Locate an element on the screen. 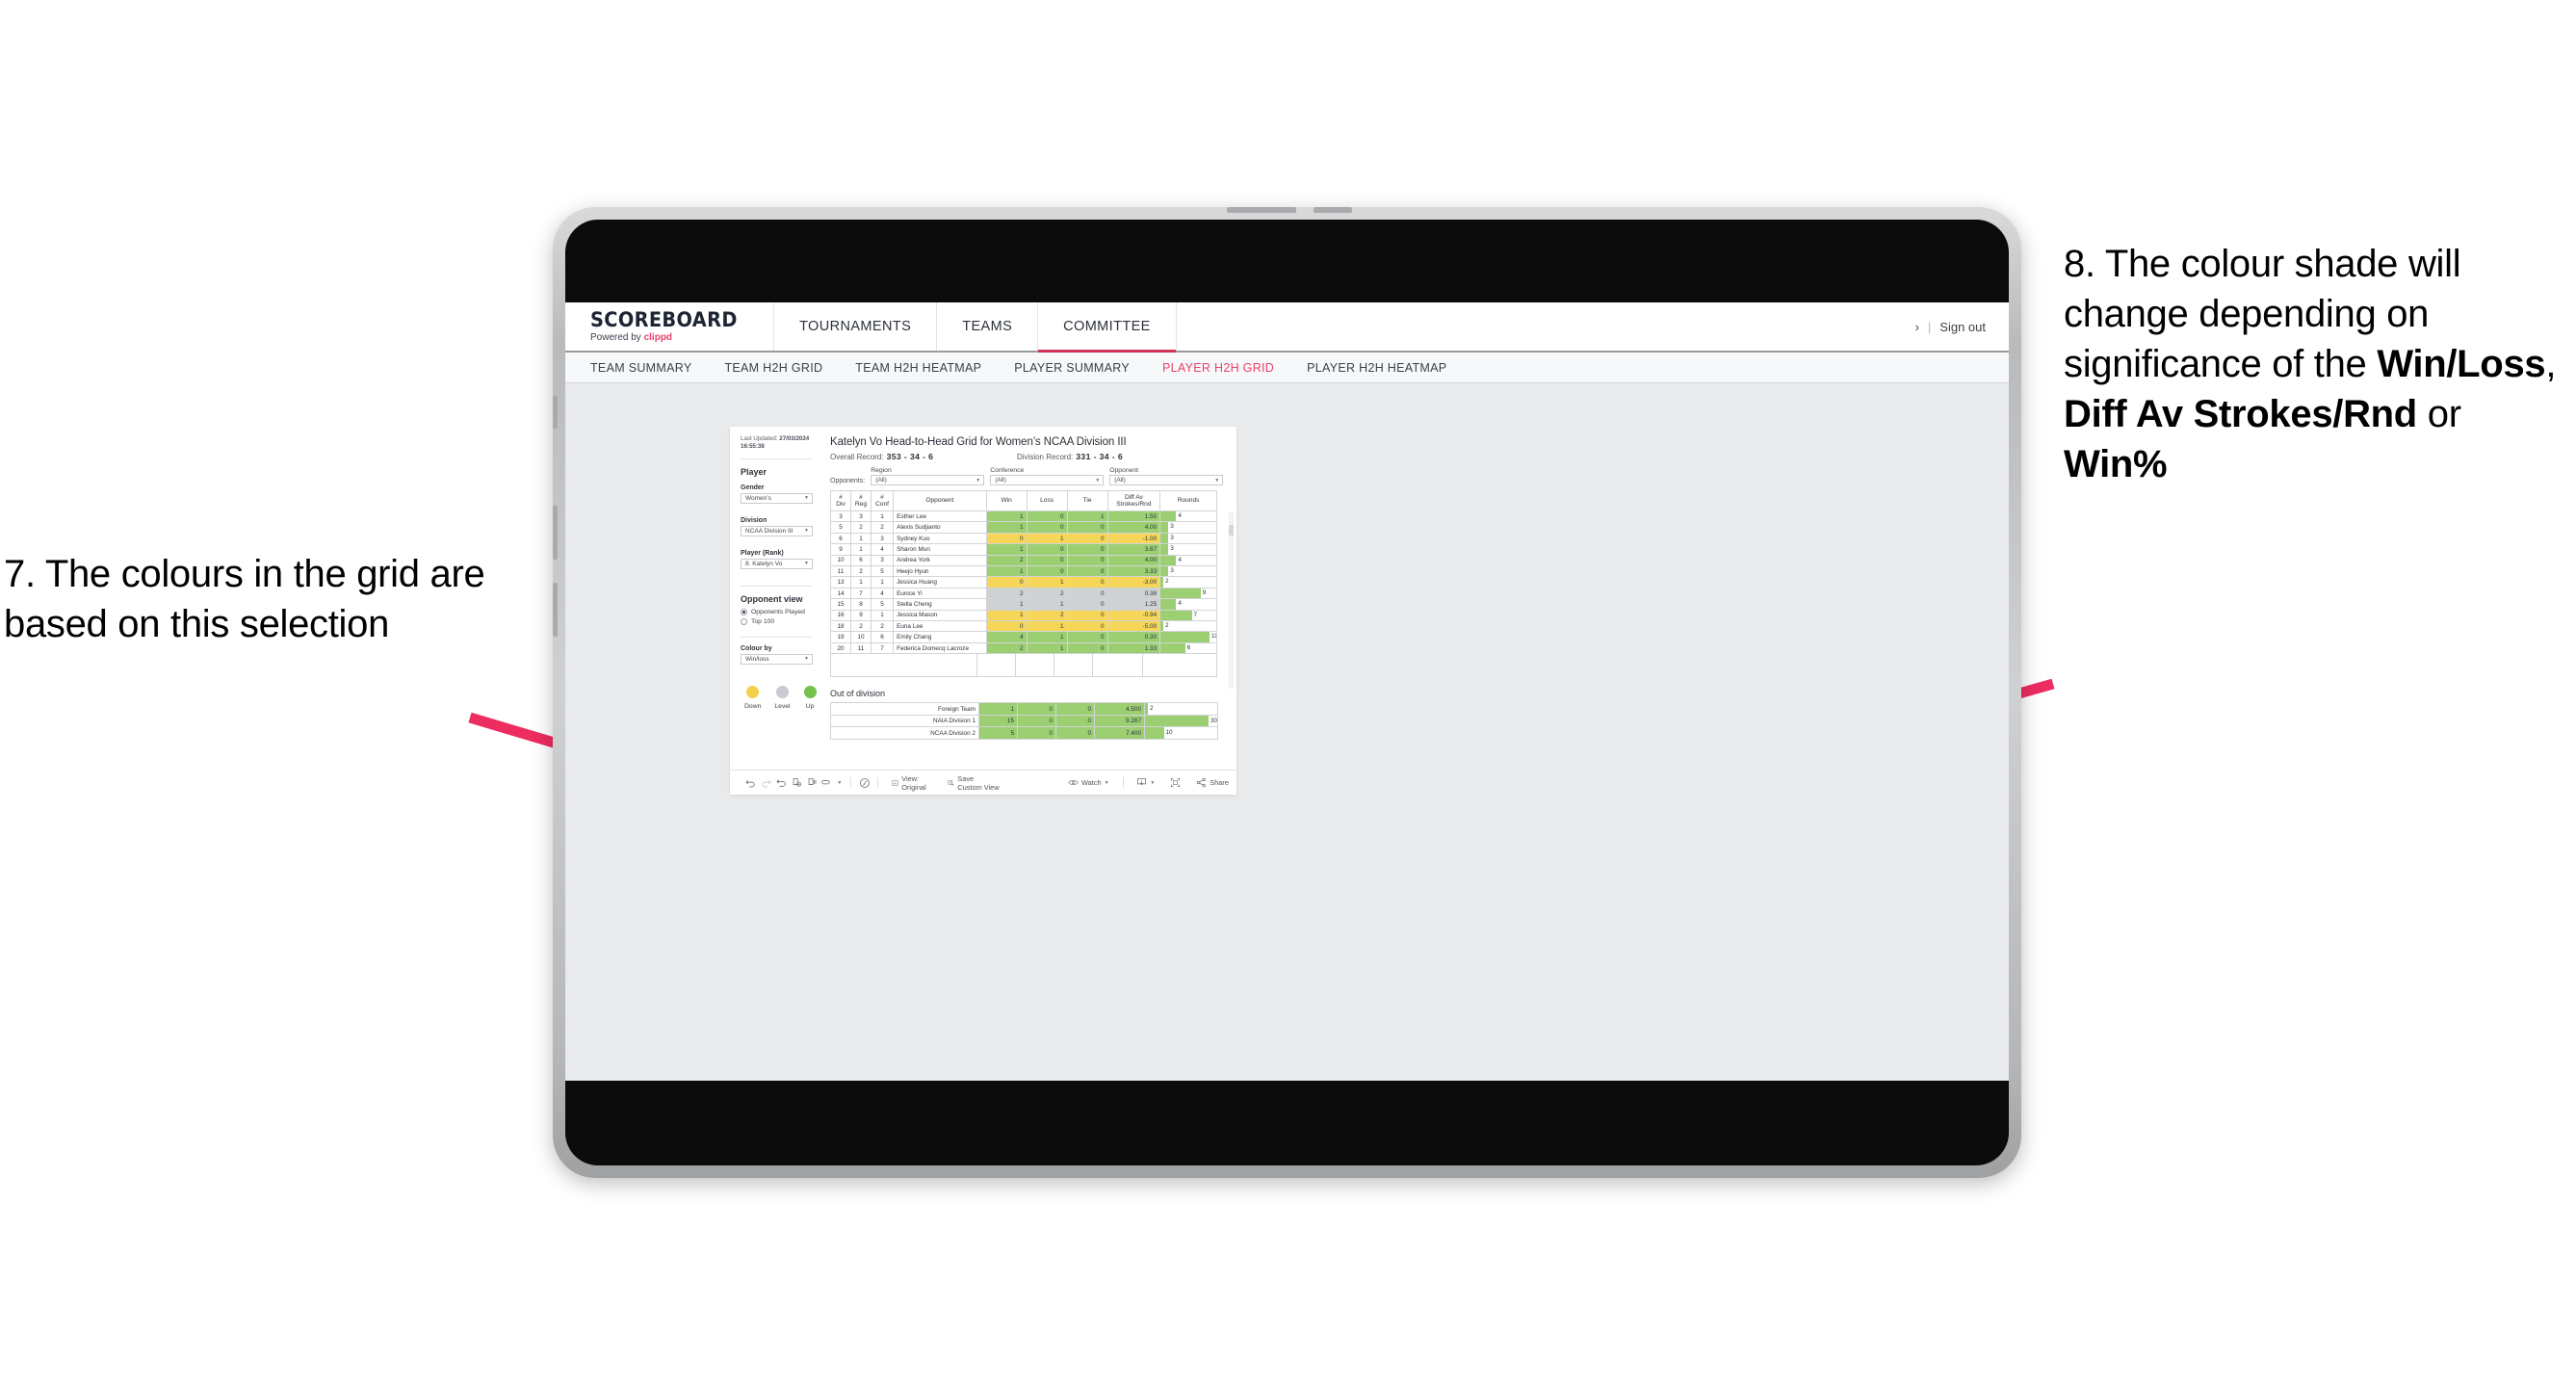  filter-colour-by-select: Win/loss ▼ is located at coordinates (777, 659).